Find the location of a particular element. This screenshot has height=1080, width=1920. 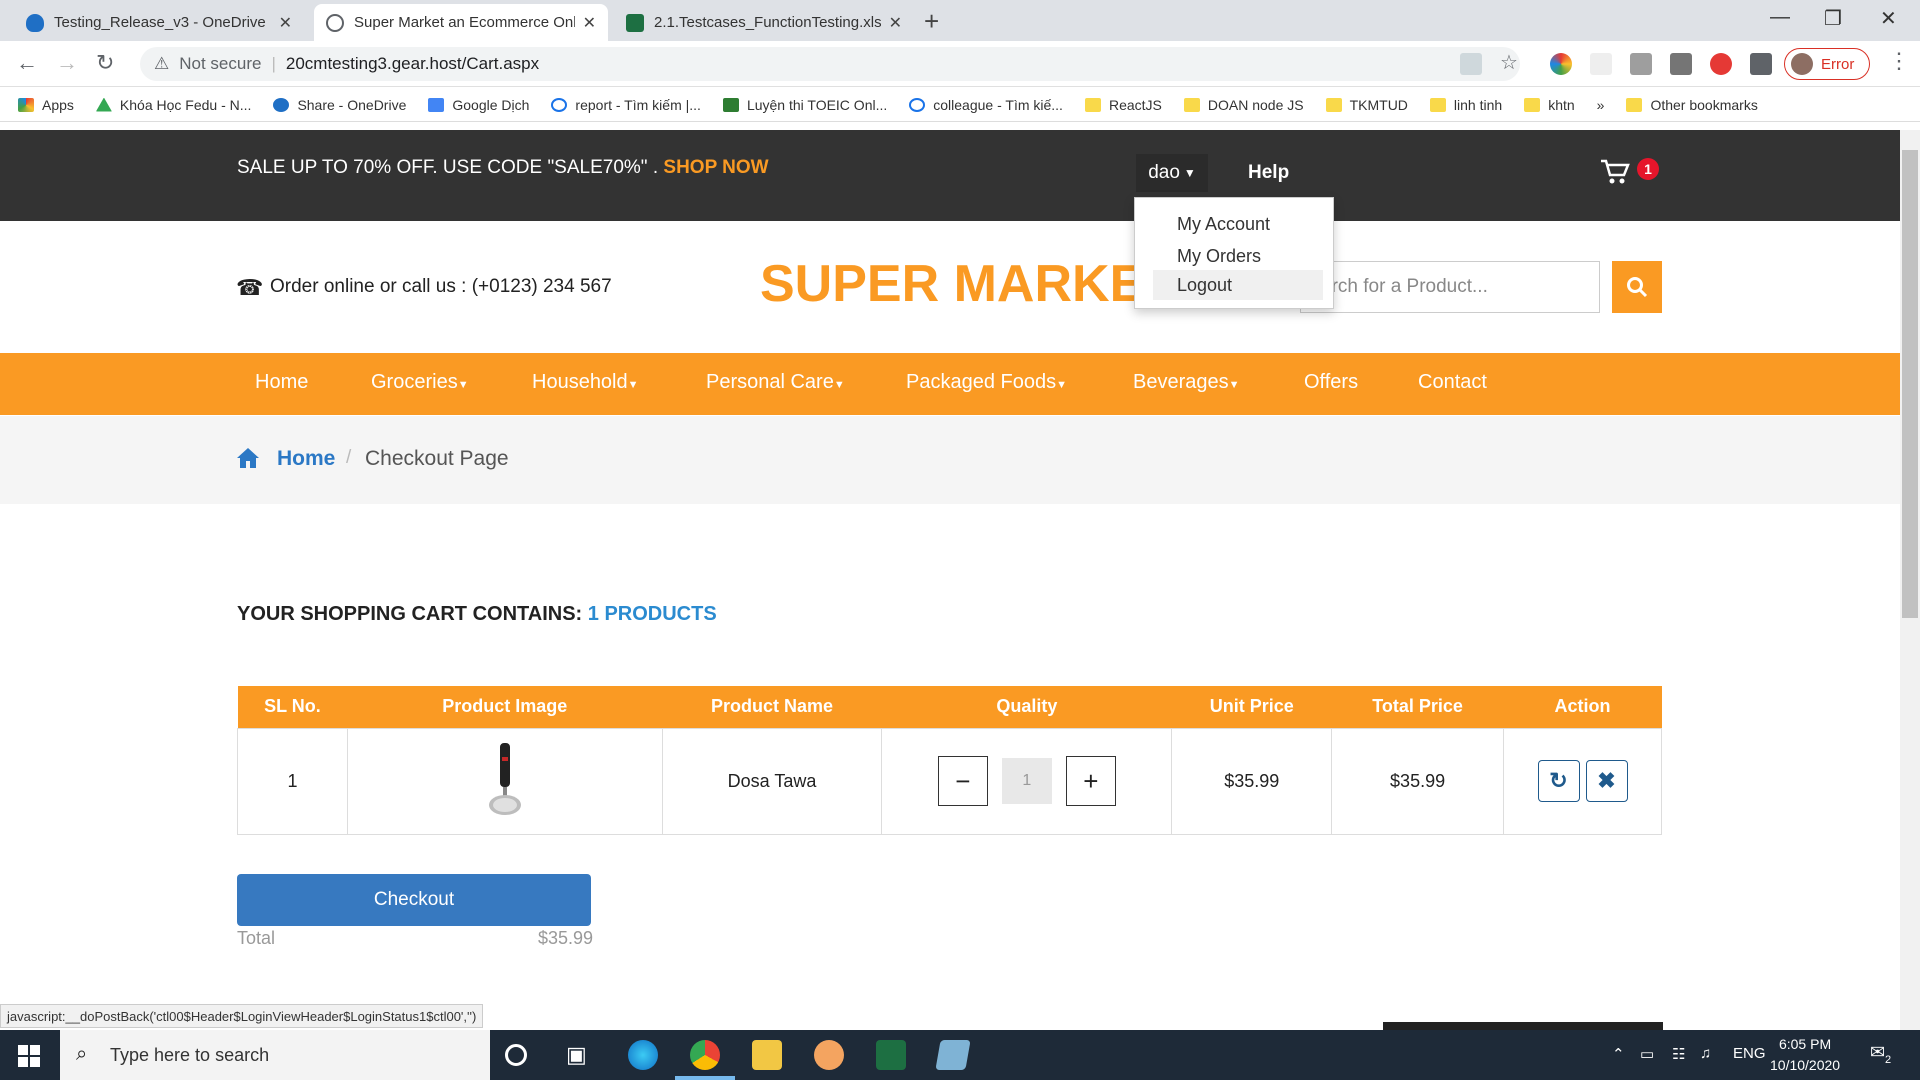

site-logo: SUPER MARKET is located at coordinates (968, 284).